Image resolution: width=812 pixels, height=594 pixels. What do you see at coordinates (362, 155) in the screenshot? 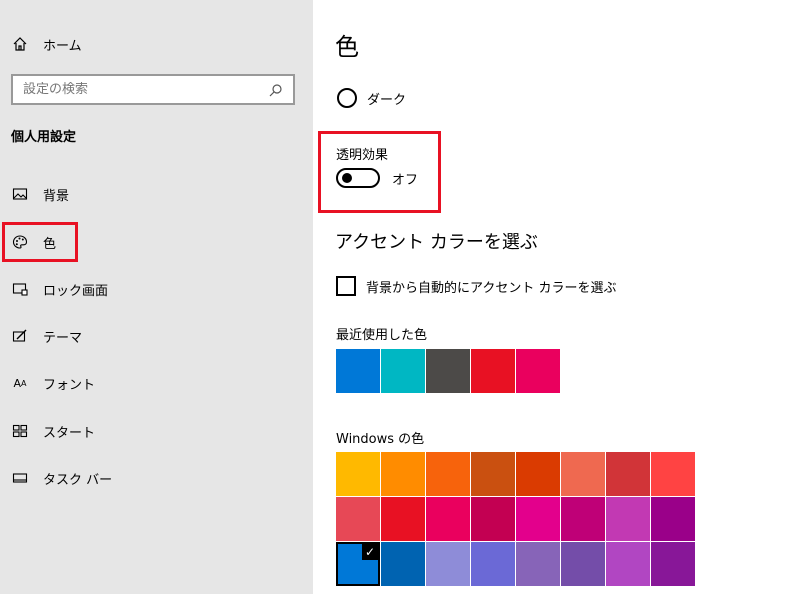
I see `transparency-label: 透明効果` at bounding box center [362, 155].